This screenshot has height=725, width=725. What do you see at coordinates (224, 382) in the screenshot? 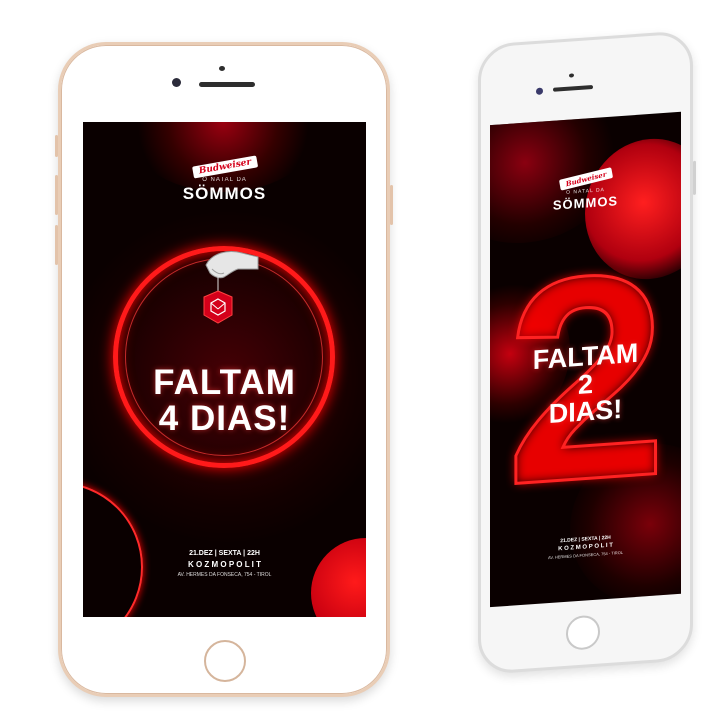
I see `headline-line-1: FALTAM` at bounding box center [224, 382].